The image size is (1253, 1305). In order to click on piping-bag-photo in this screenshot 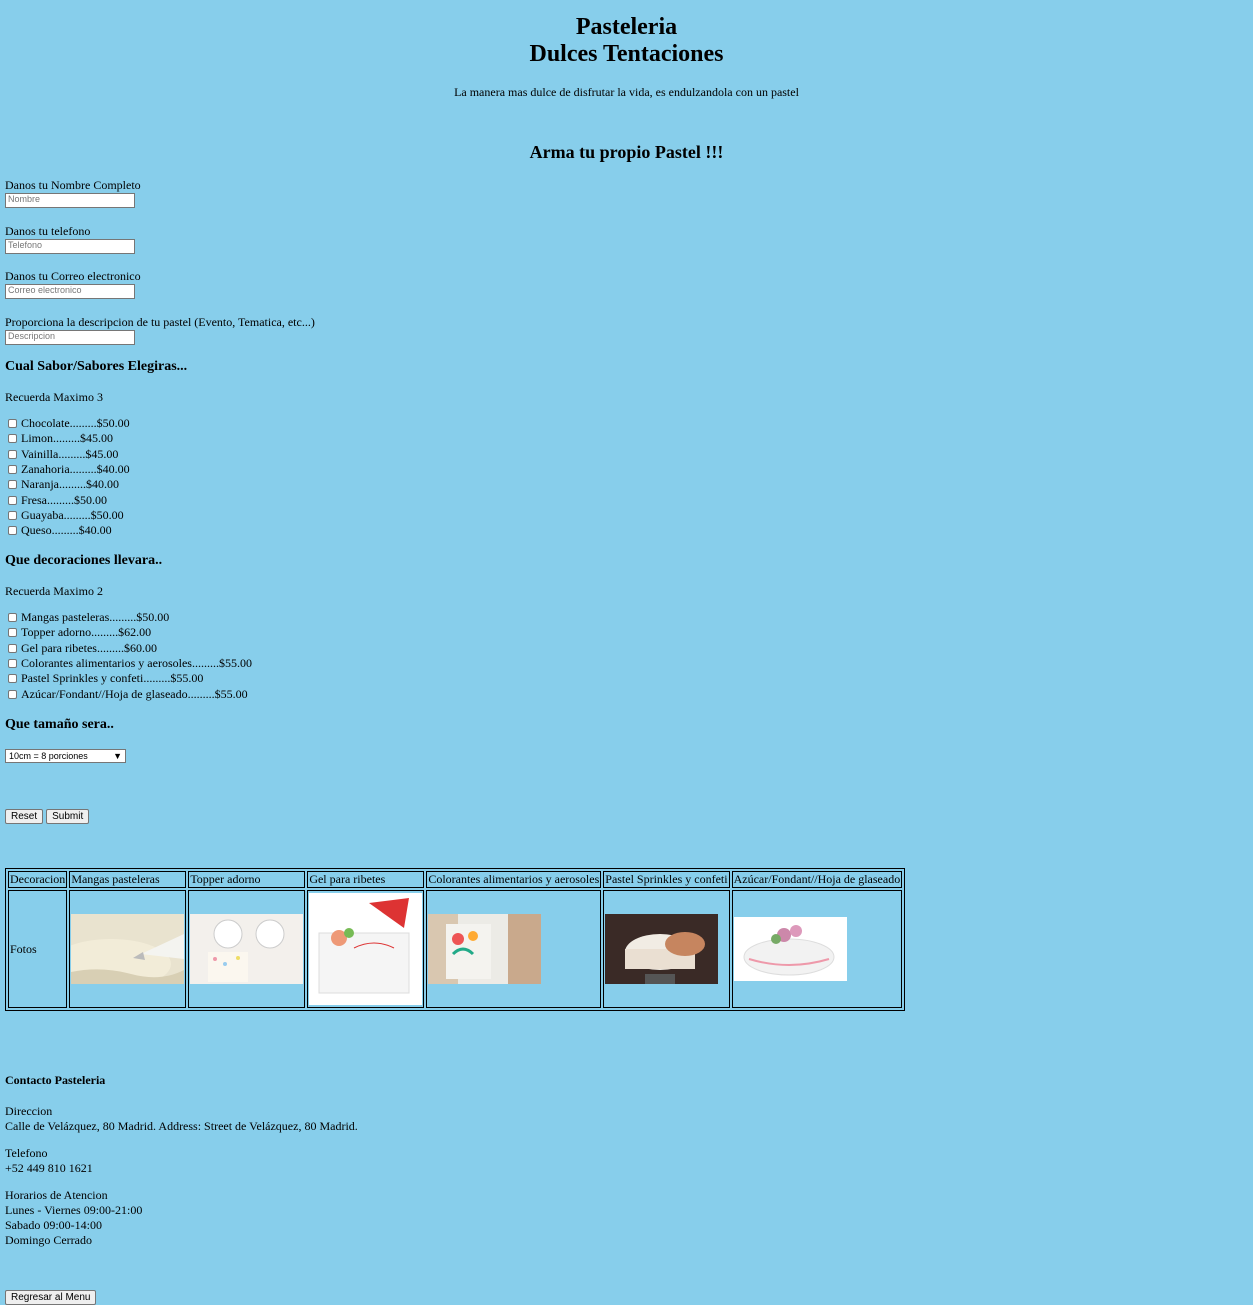, I will do `click(128, 949)`.